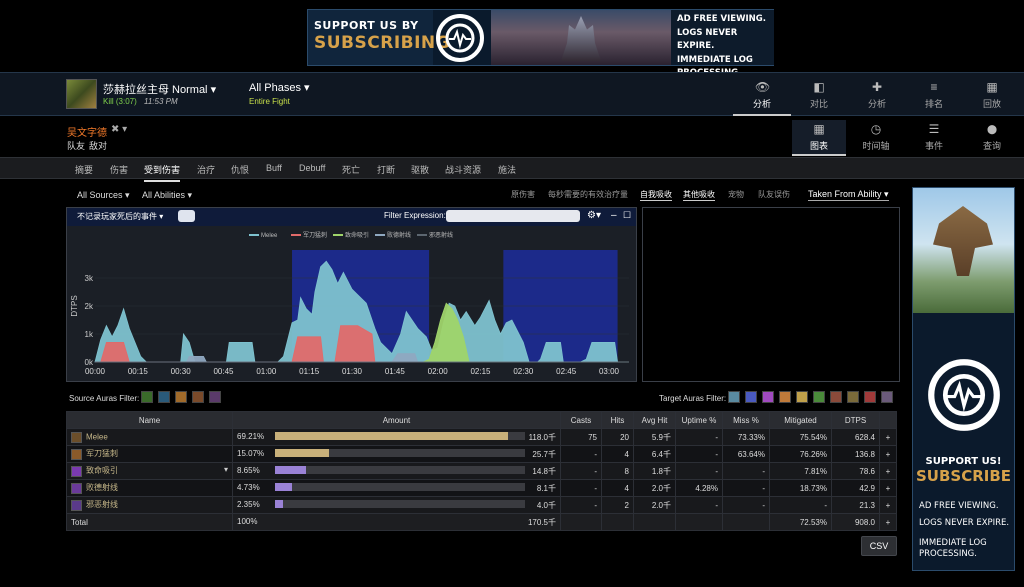 This screenshot has width=1024, height=587. I want to click on cell-name: 军刀猛刺, so click(149, 454).